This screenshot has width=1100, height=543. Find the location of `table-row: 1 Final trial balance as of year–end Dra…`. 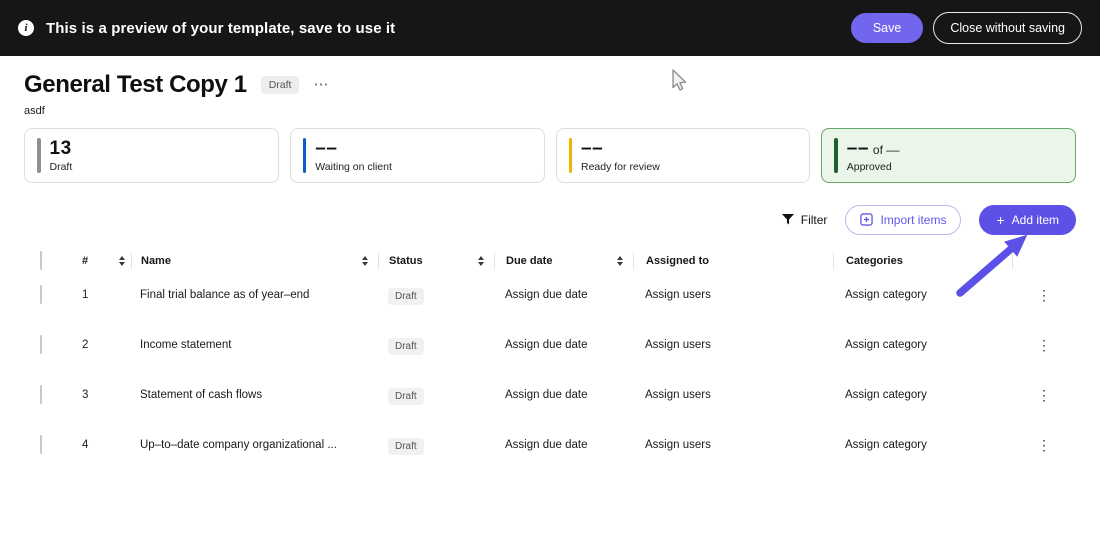

table-row: 1 Final trial balance as of year–end Dra… is located at coordinates (550, 295).